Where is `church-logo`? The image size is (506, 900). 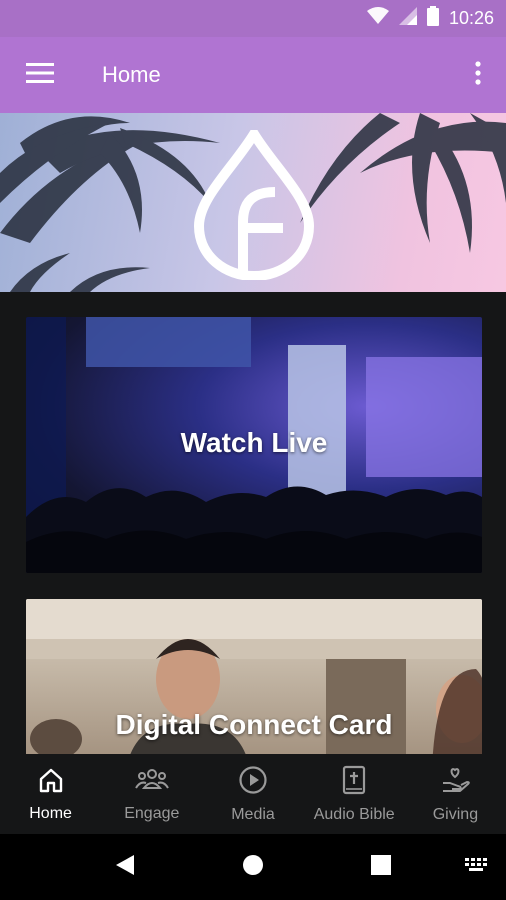 church-logo is located at coordinates (254, 203).